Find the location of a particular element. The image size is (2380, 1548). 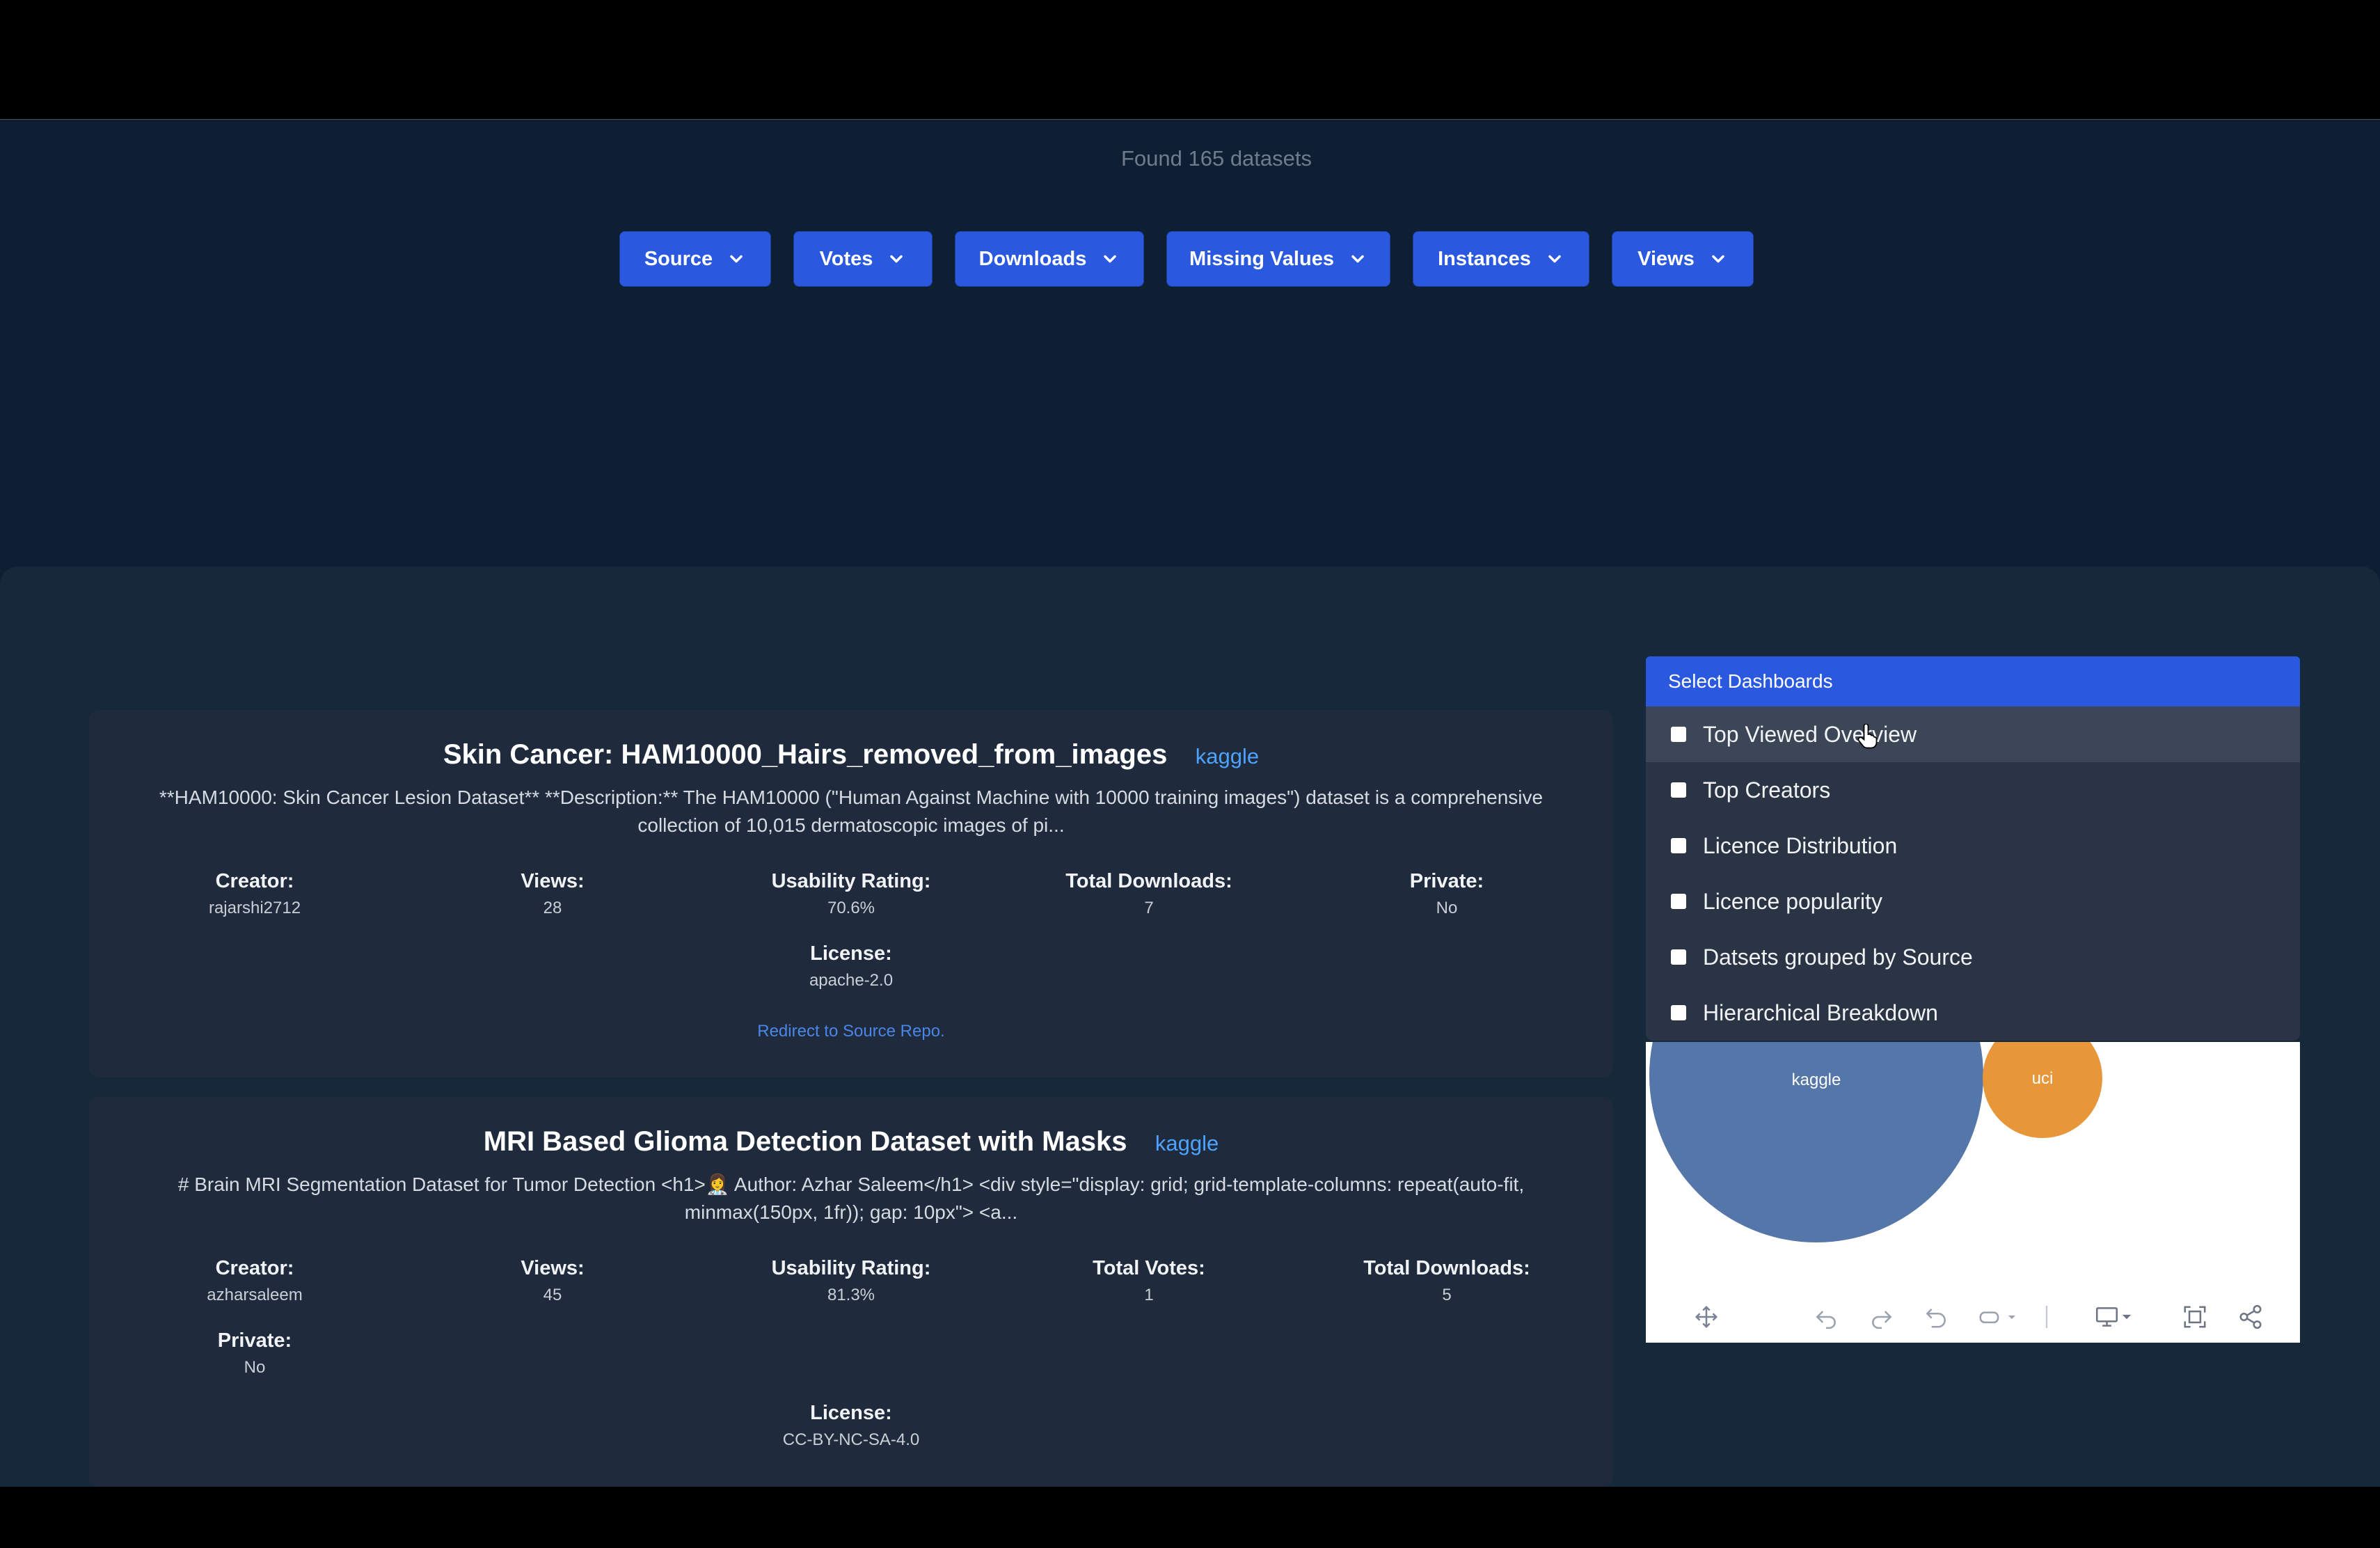

filter-instances-button: Instances is located at coordinates (1501, 259).